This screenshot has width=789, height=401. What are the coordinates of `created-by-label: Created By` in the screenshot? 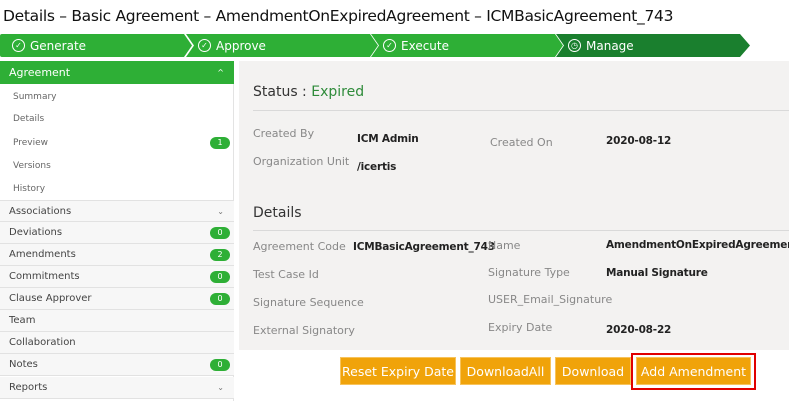 It's located at (284, 133).